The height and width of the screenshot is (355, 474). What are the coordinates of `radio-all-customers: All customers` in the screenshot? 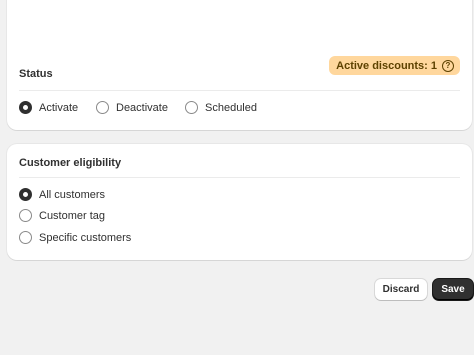 It's located at (62, 194).